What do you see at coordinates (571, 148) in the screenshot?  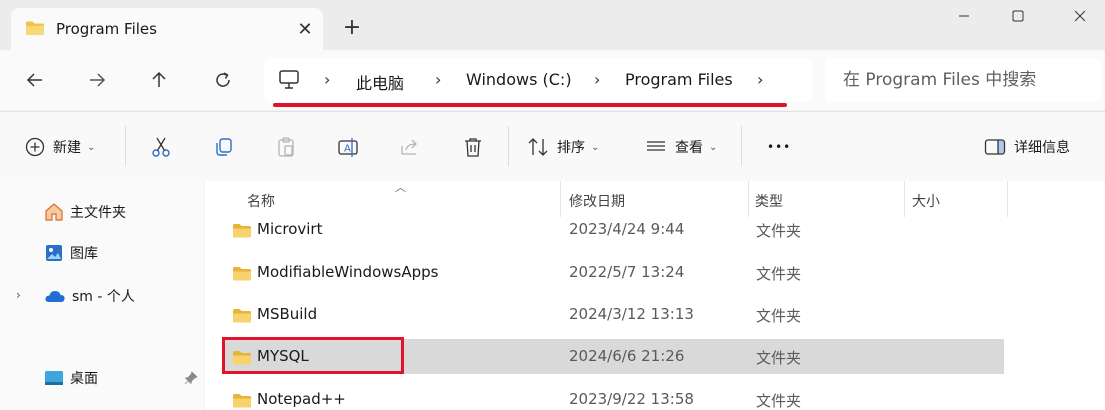 I see `sort-button-label: 排序` at bounding box center [571, 148].